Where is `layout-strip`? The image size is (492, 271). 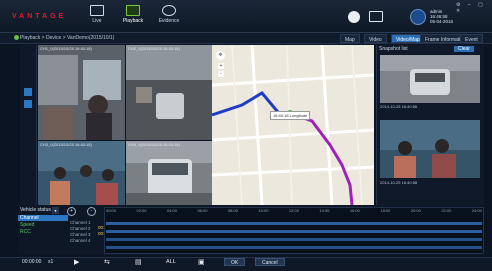 layout-strip is located at coordinates (28, 125).